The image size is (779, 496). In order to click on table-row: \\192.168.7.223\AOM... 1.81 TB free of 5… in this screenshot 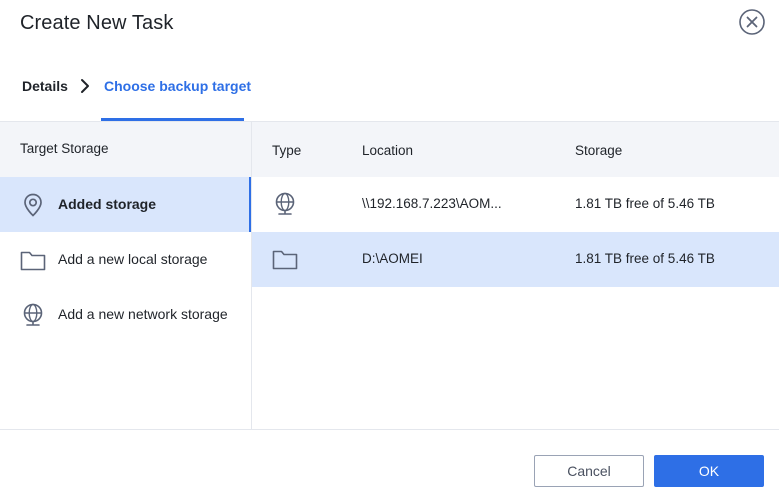, I will do `click(515, 204)`.